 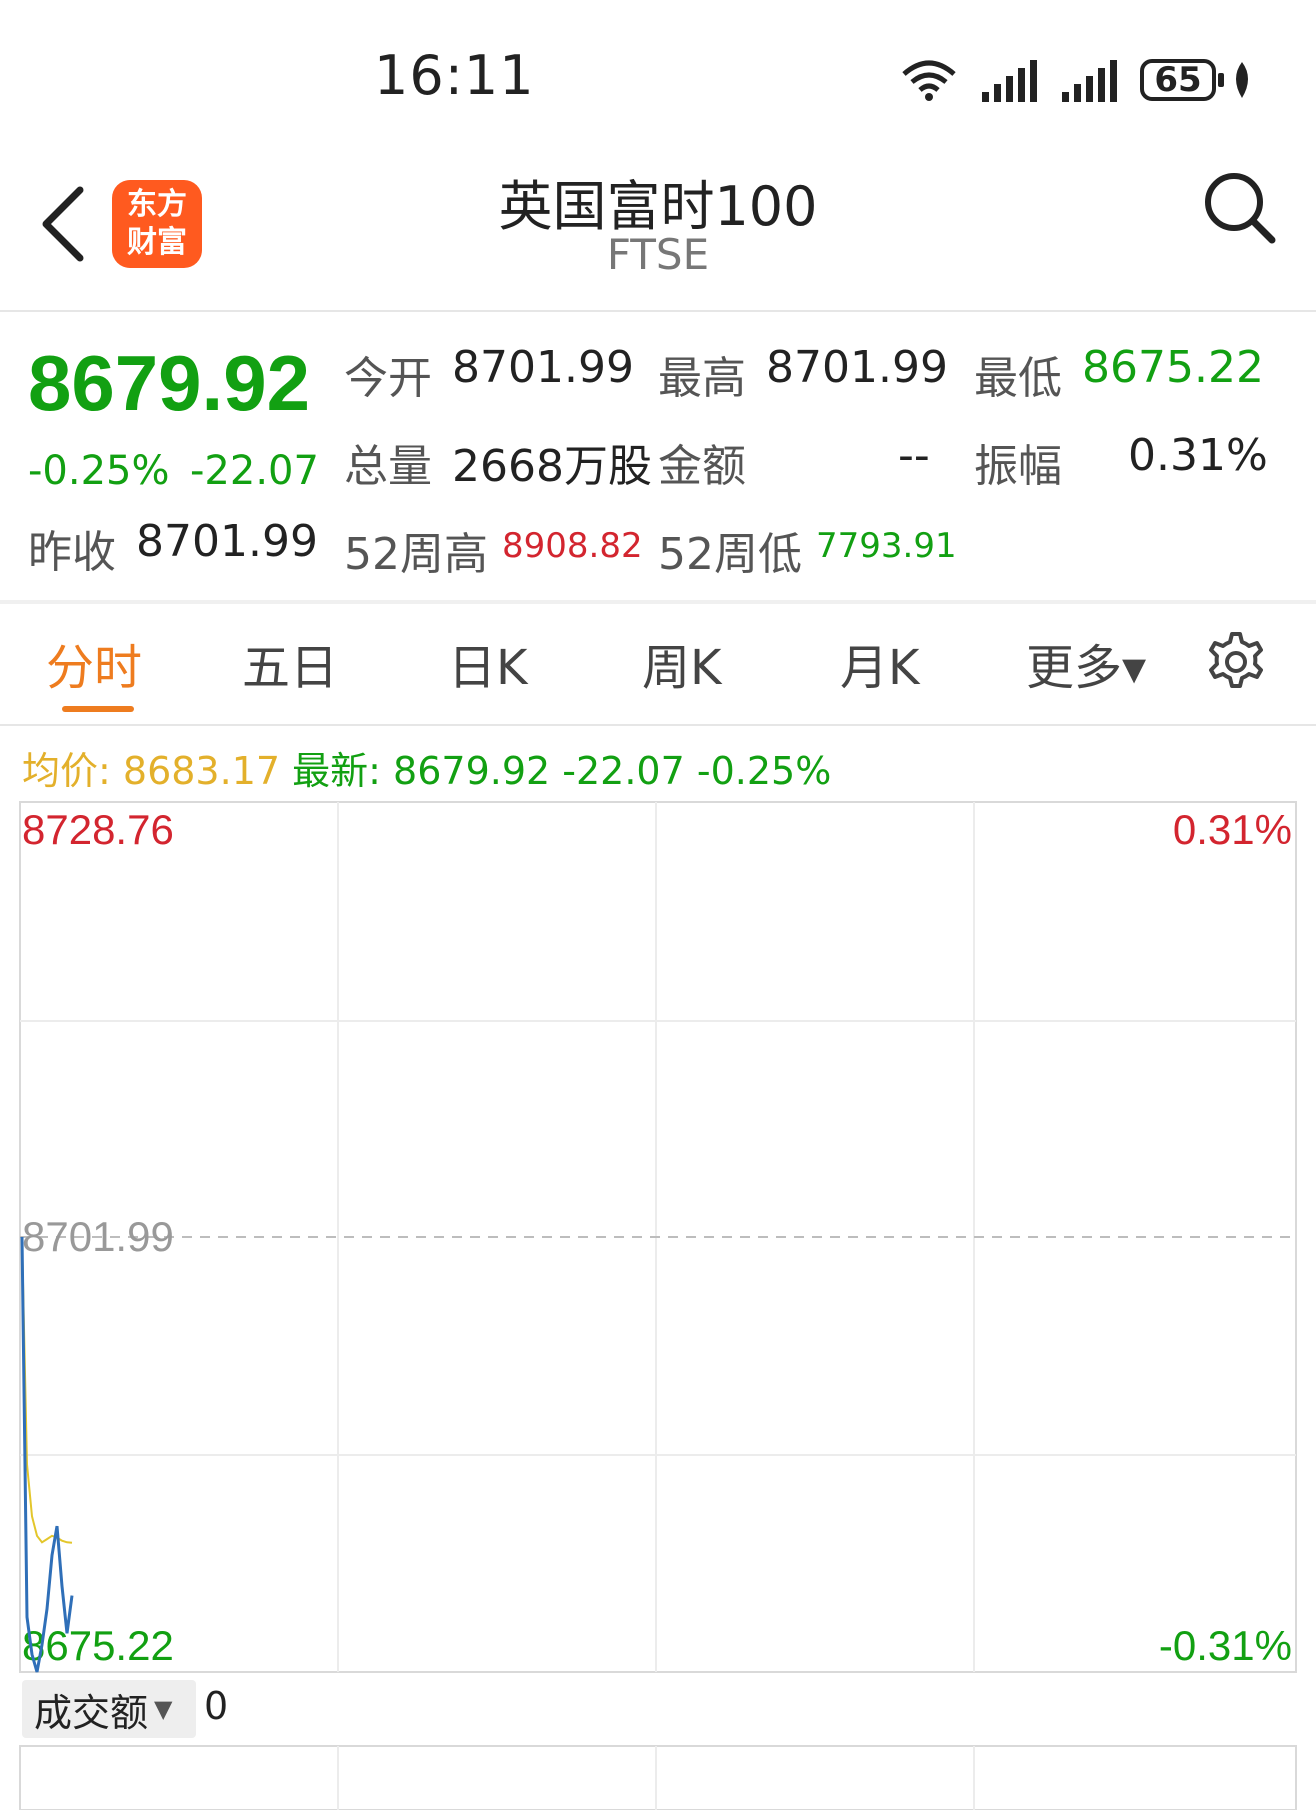 What do you see at coordinates (91, 1712) in the screenshot?
I see `volume-selector-label: 成交额` at bounding box center [91, 1712].